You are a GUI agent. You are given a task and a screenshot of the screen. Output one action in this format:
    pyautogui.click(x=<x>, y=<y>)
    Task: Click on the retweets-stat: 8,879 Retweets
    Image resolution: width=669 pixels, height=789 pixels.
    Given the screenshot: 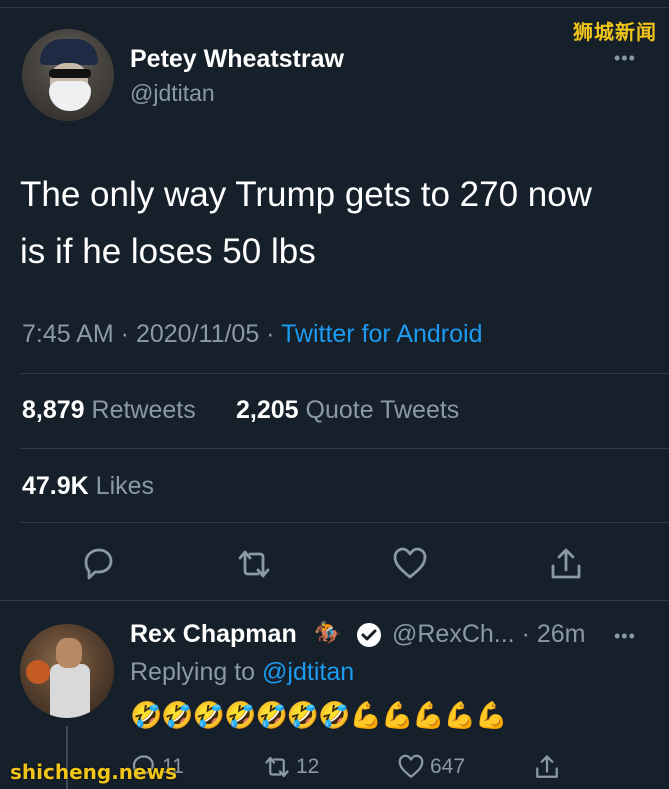 What is the action you would take?
    pyautogui.click(x=109, y=410)
    